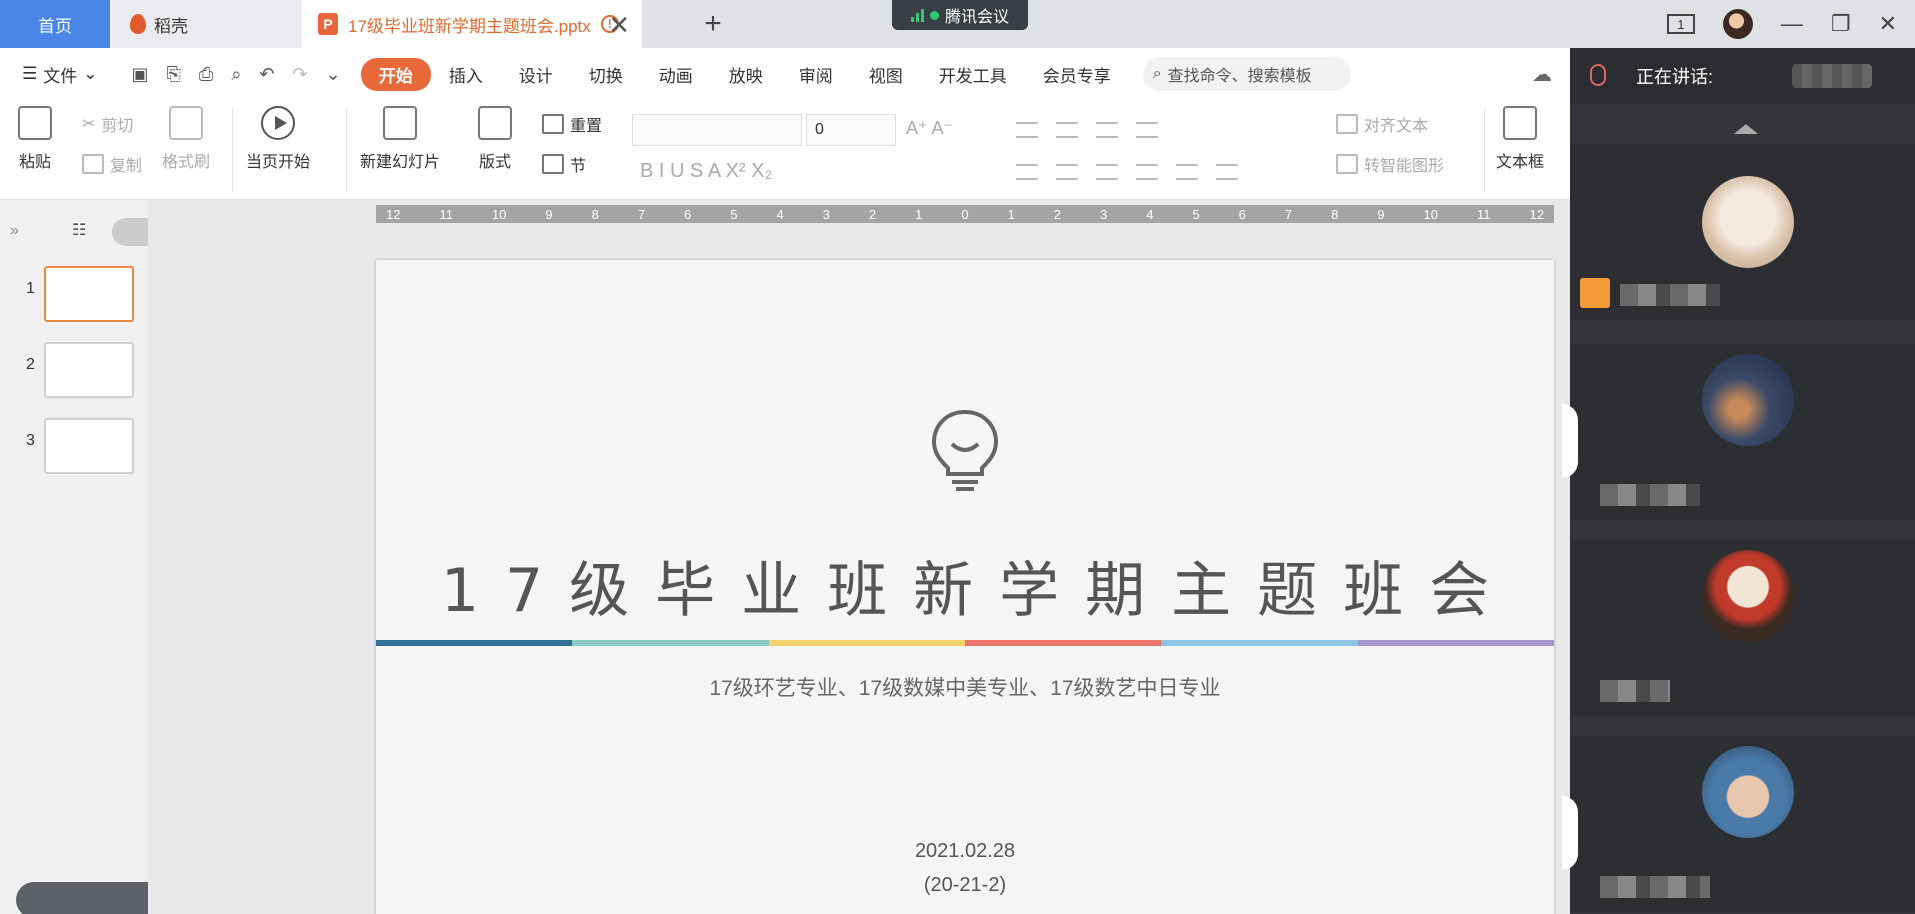 Image resolution: width=1915 pixels, height=914 pixels. I want to click on new-slide-button: 新建幻灯片, so click(400, 139).